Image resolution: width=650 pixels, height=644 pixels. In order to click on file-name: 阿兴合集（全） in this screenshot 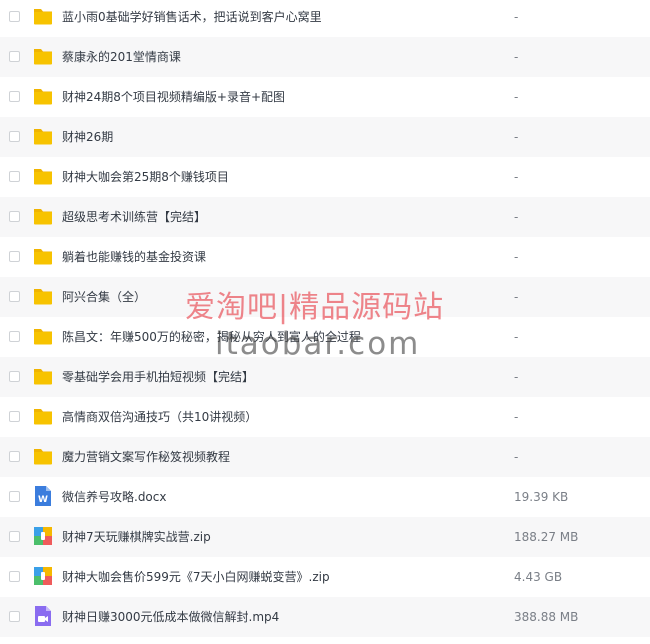, I will do `click(104, 297)`.